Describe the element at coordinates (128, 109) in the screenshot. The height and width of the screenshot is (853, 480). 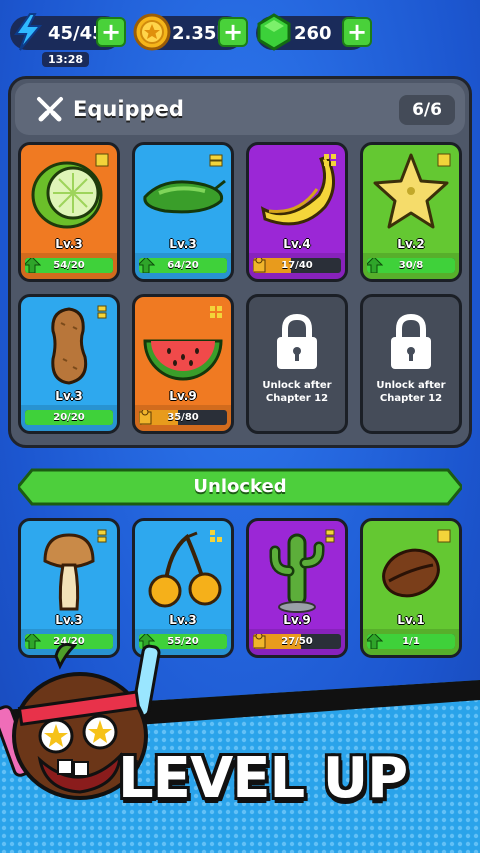
I see `equipped-title: Equipped` at that location.